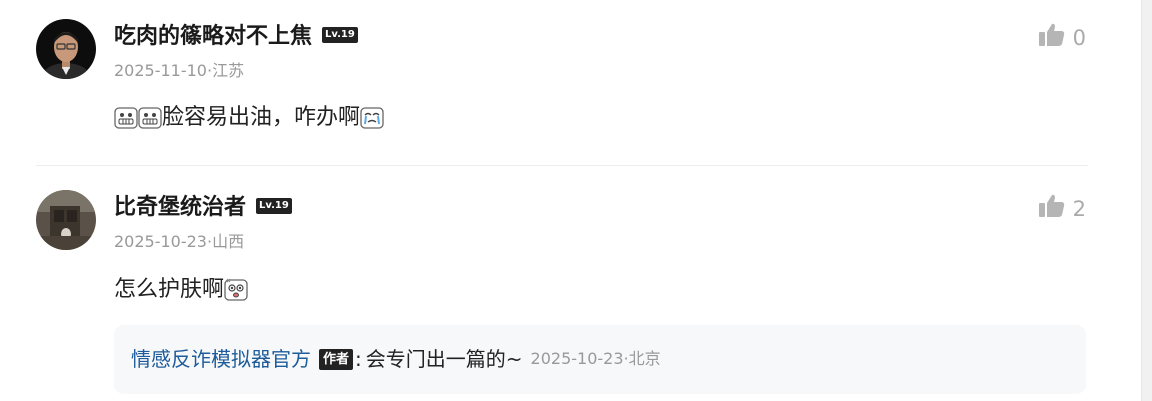 The height and width of the screenshot is (401, 1152). I want to click on username-text: 比奇堡统治者, so click(180, 207).